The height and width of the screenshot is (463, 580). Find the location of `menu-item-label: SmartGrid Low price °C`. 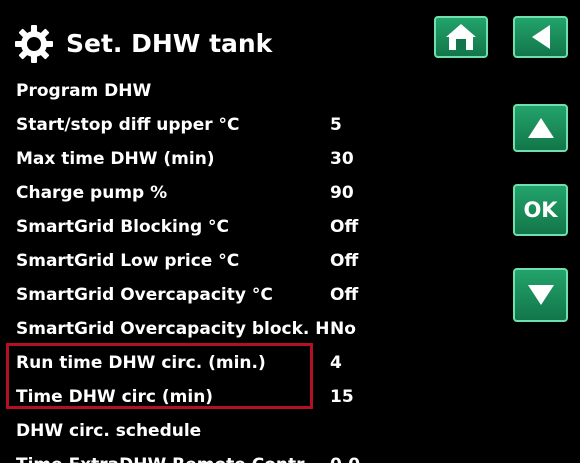

menu-item-label: SmartGrid Low price °C is located at coordinates (128, 261).